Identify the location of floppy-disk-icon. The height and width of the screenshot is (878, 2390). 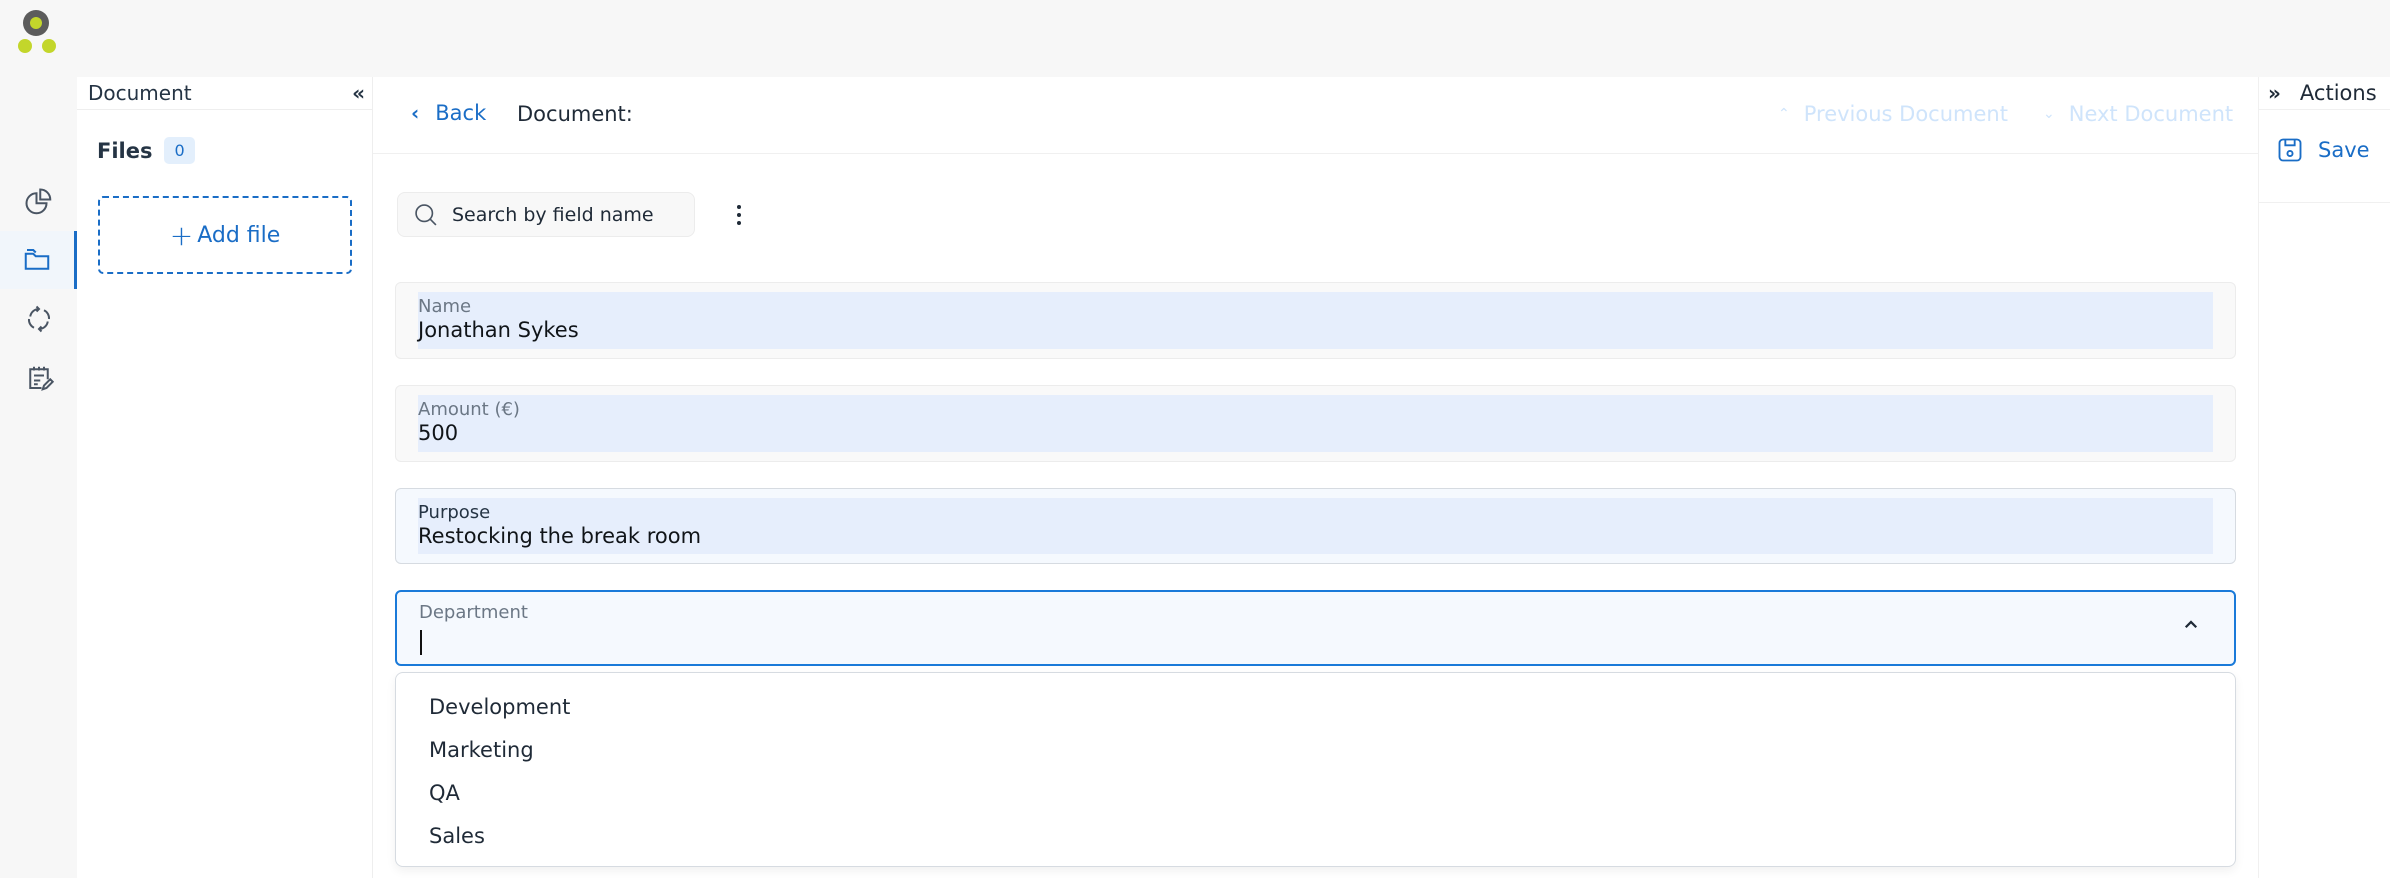
(2290, 150).